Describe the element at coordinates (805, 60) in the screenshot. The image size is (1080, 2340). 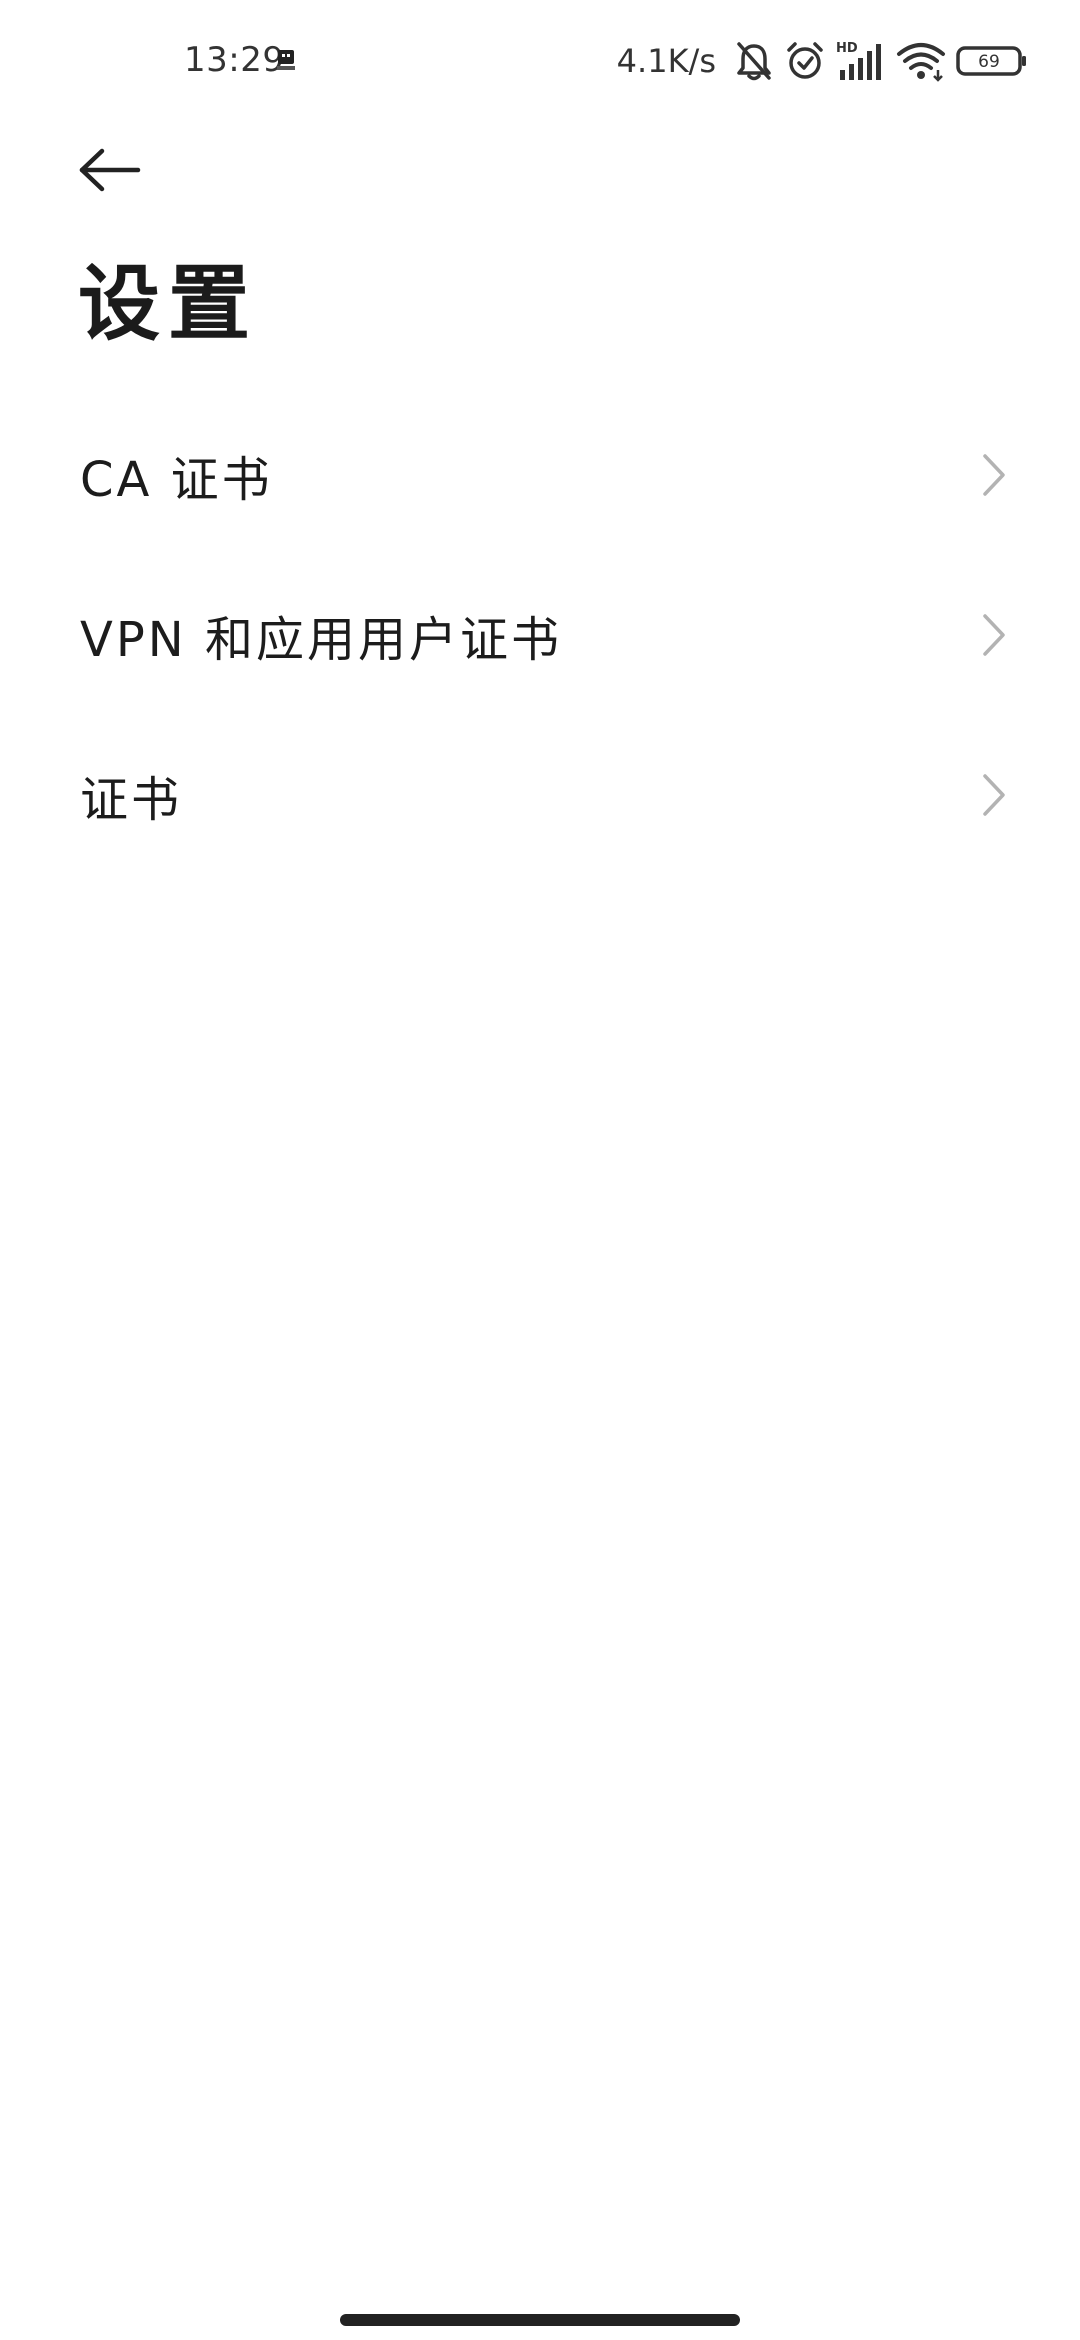
I see `alarm-icon` at that location.